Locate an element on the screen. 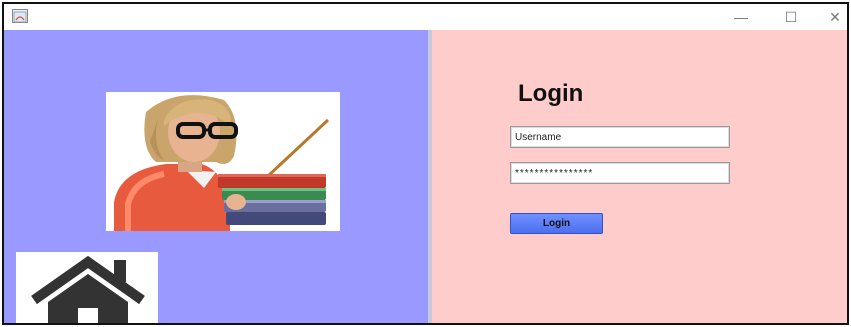 Image resolution: width=851 pixels, height=327 pixels. minimize-button: — is located at coordinates (741, 17).